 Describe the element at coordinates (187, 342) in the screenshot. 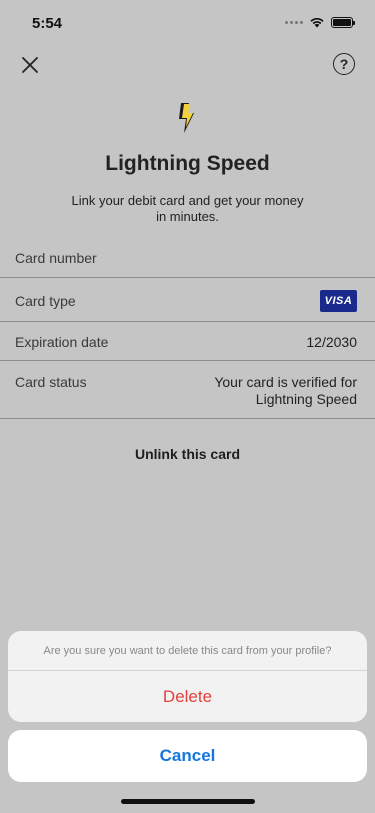

I see `expiration-date-row: Expiration date 12/2030` at that location.